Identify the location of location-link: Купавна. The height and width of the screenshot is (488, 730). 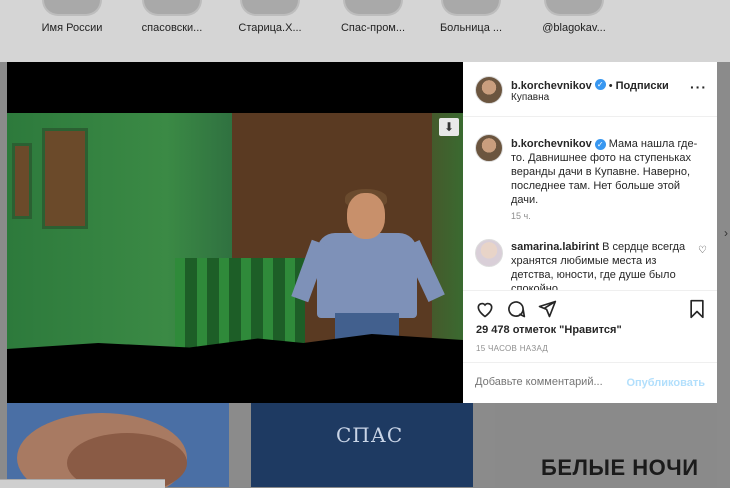
(530, 97).